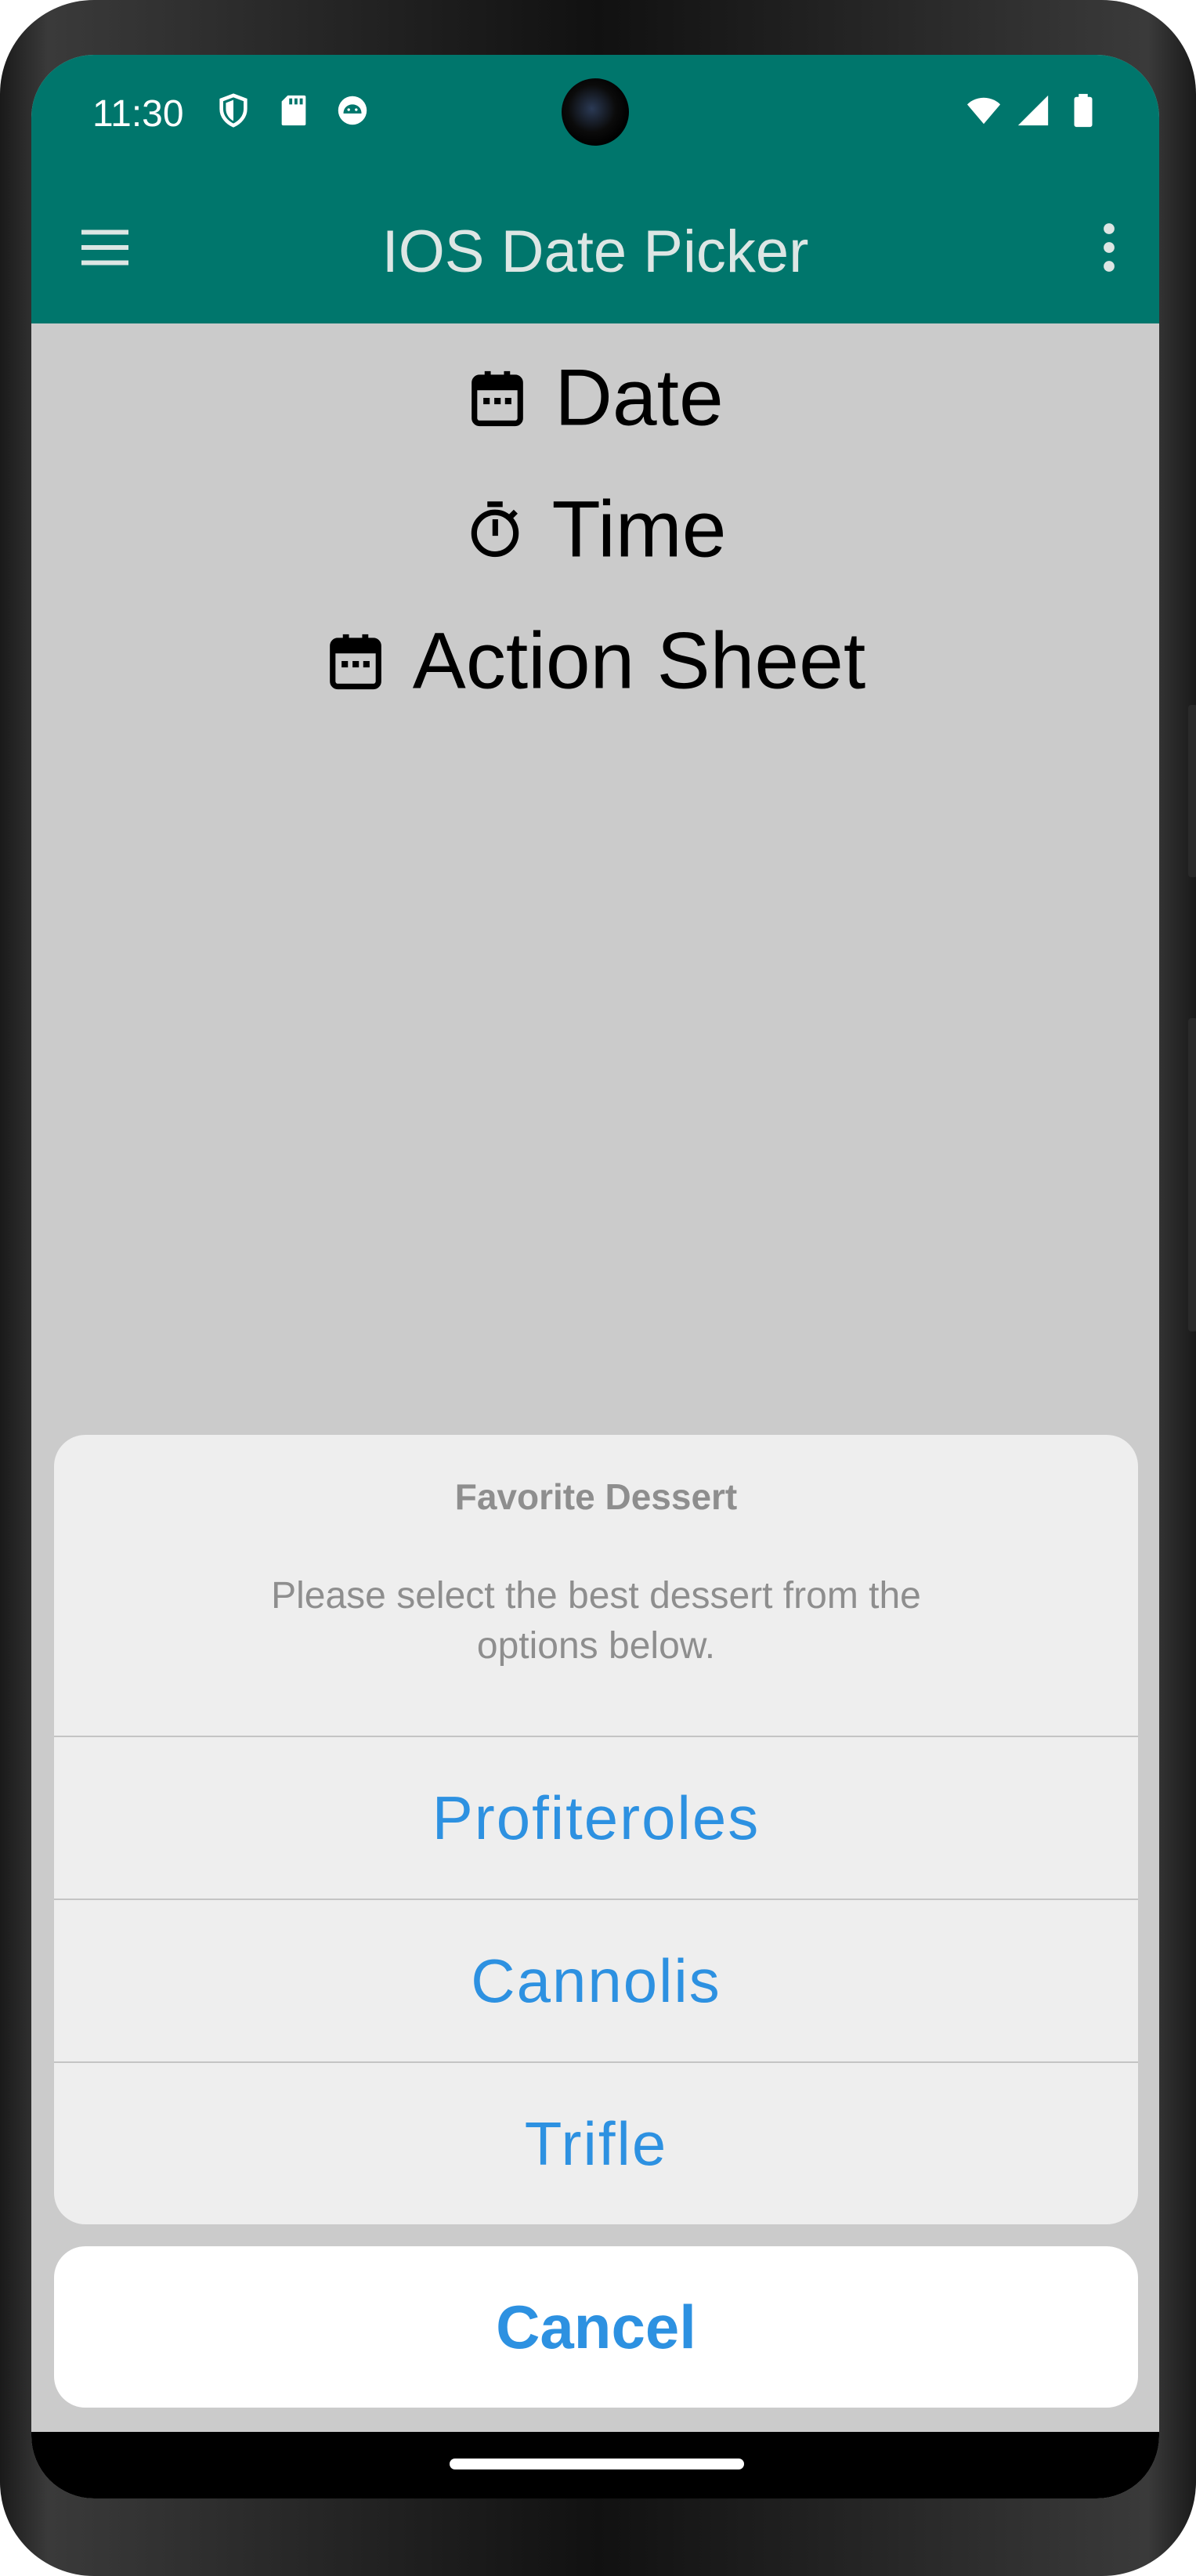 This screenshot has height=2576, width=1196. What do you see at coordinates (596, 2142) in the screenshot?
I see `option-trifle: Trifle` at bounding box center [596, 2142].